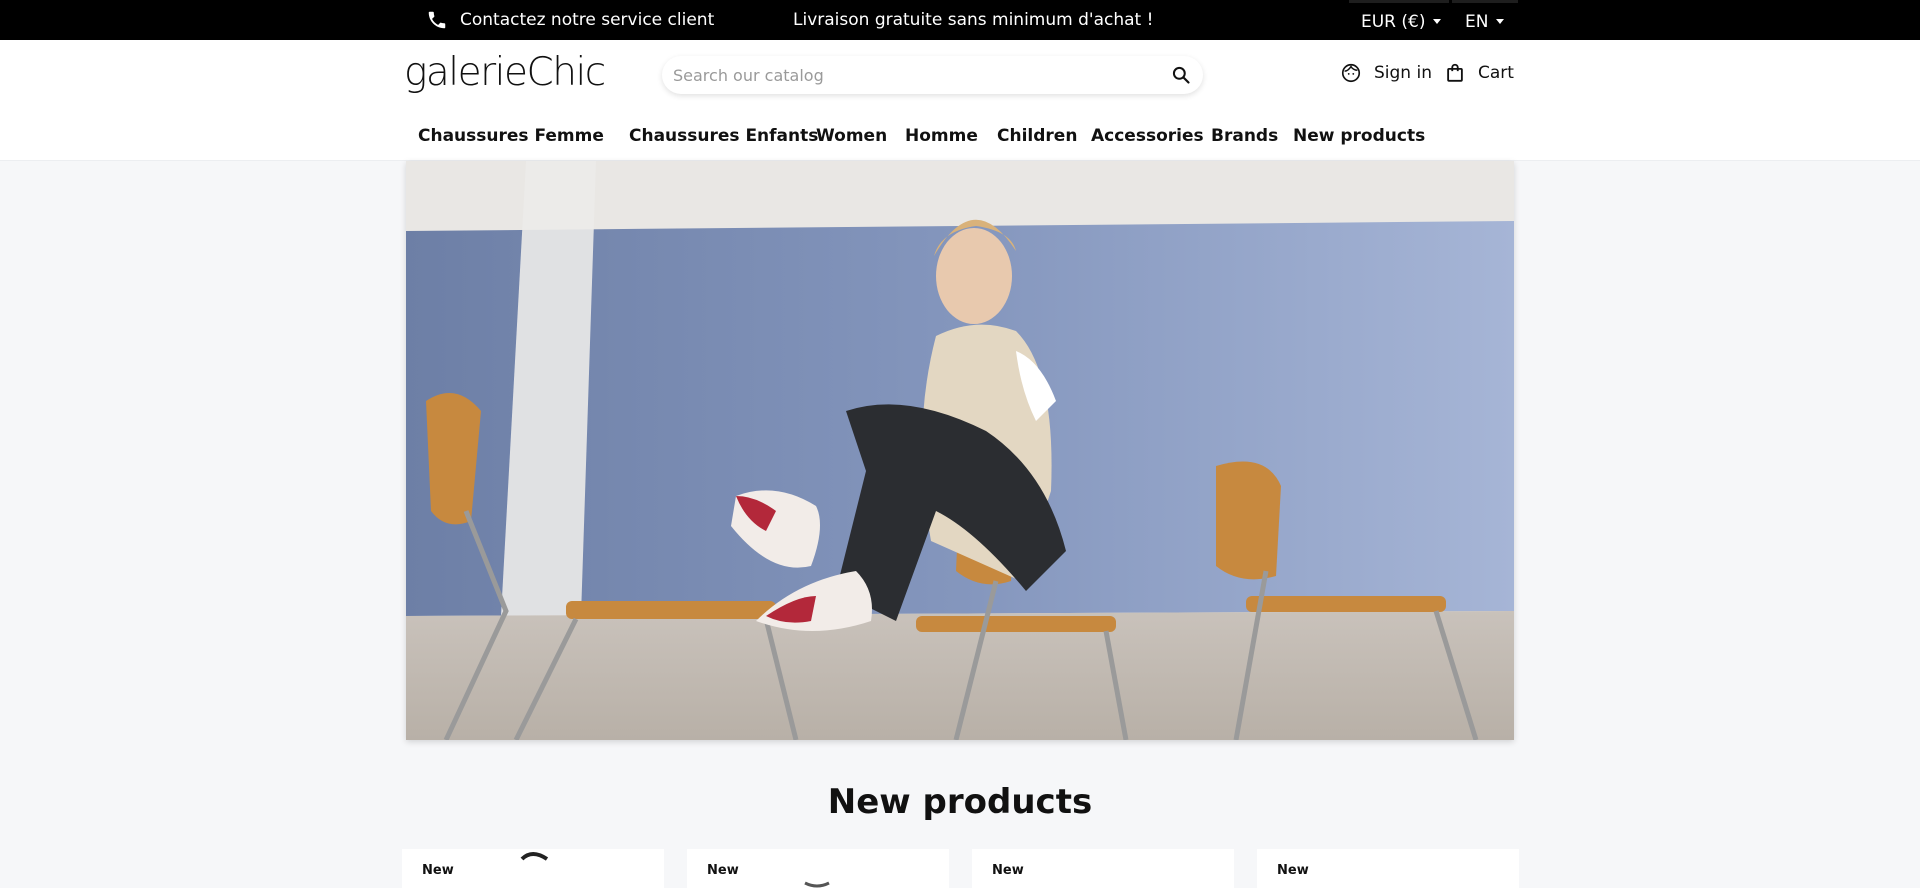 This screenshot has width=1920, height=888. What do you see at coordinates (1351, 73) in the screenshot?
I see `user-icon` at bounding box center [1351, 73].